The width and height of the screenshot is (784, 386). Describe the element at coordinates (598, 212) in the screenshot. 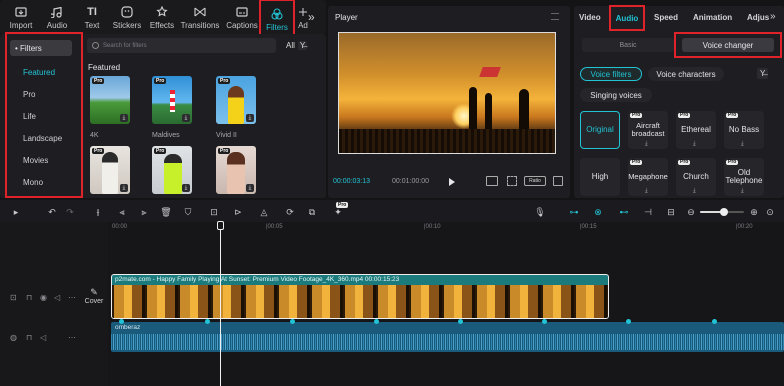

I see `link-icon: ⊗` at that location.